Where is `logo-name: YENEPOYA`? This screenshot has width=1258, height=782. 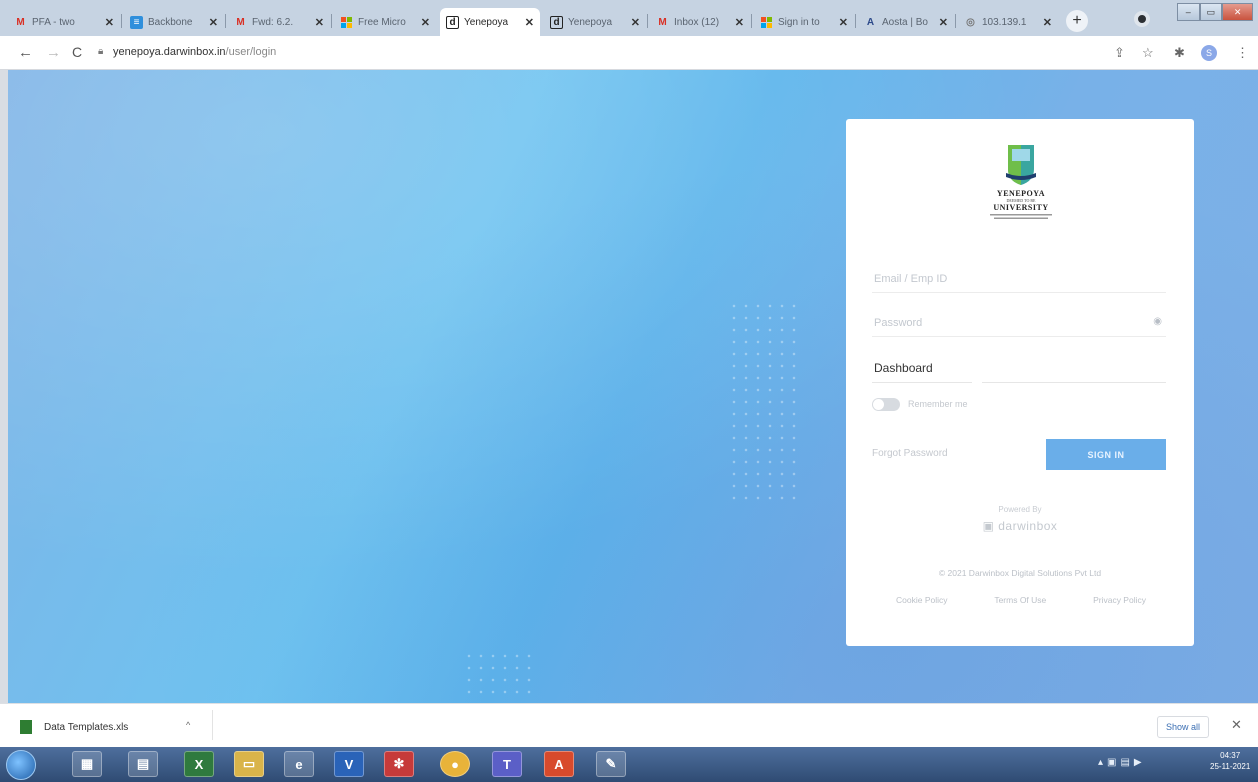 logo-name: YENEPOYA is located at coordinates (1021, 193).